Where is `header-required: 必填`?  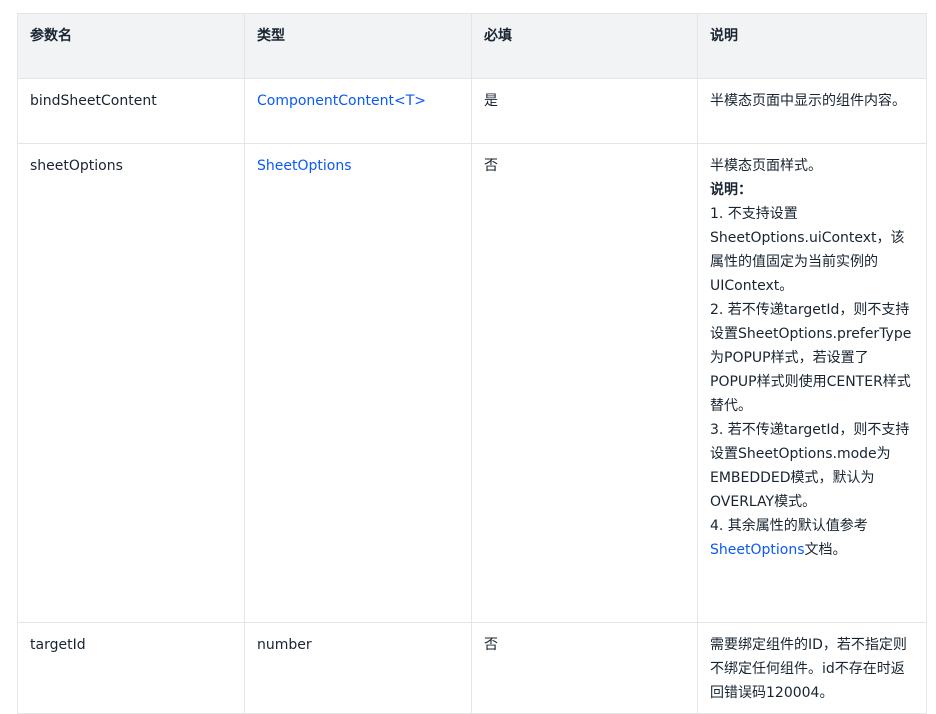 header-required: 必填 is located at coordinates (584, 46).